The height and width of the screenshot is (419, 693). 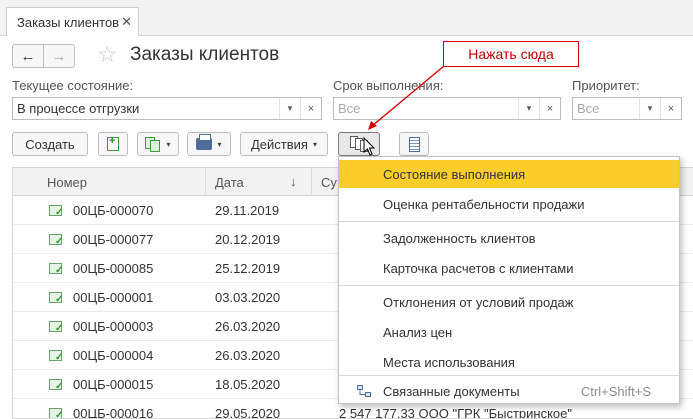 What do you see at coordinates (606, 108) in the screenshot?
I see `priority-filter-placeholder: Все` at bounding box center [606, 108].